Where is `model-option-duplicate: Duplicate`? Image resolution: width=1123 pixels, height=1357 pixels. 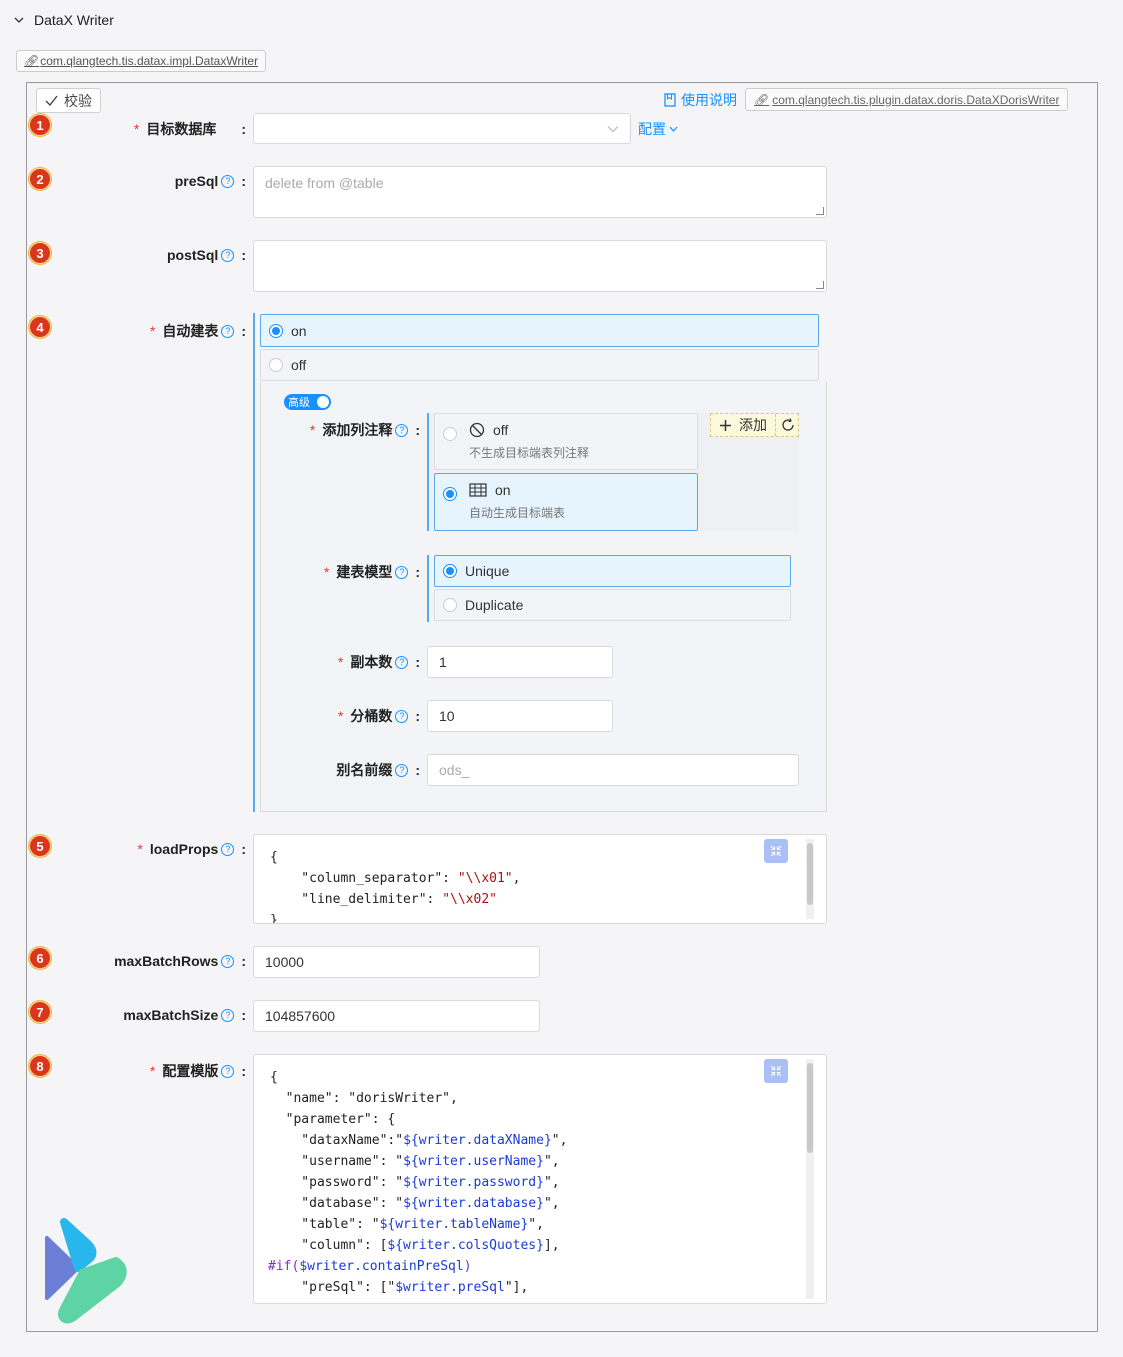
model-option-duplicate: Duplicate is located at coordinates (612, 605).